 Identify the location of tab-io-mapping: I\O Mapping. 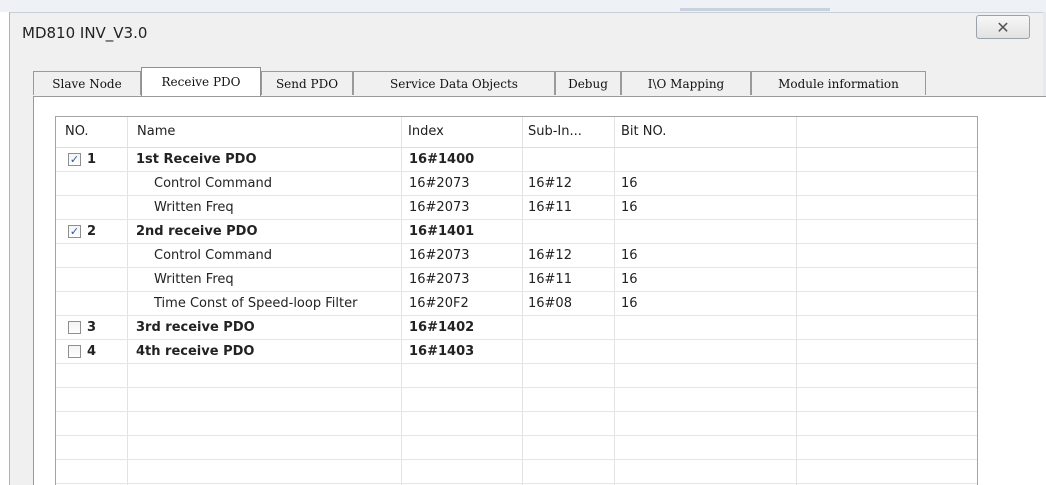
(686, 83).